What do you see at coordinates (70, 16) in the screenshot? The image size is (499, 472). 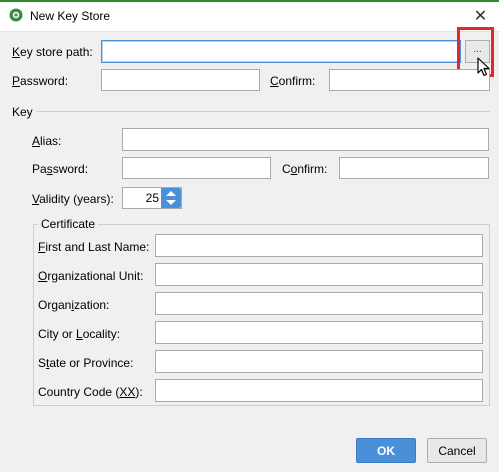 I see `window-title: New Key Store` at bounding box center [70, 16].